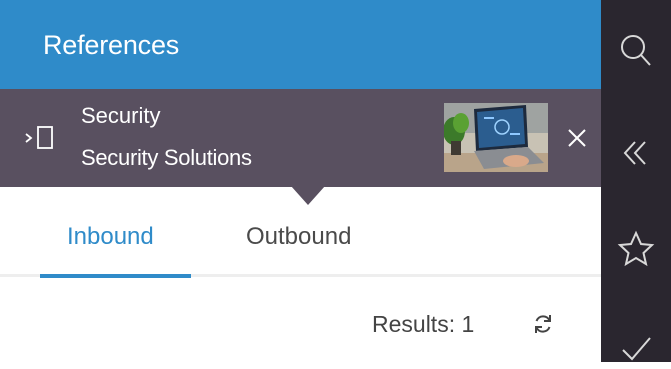 This screenshot has width=671, height=369. Describe the element at coordinates (636, 51) in the screenshot. I see `search-icon` at that location.